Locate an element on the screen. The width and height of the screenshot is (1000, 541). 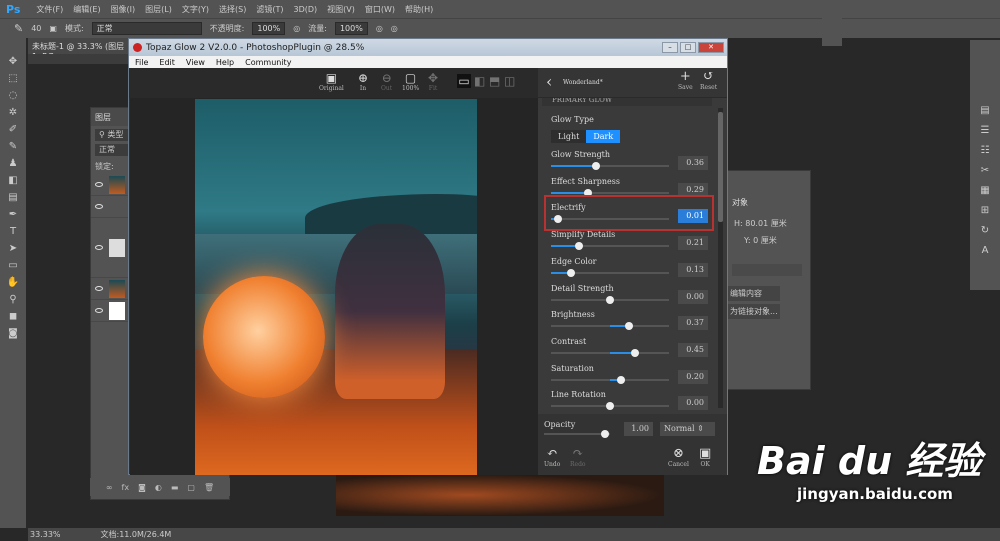
brush-panel-icon: ▣ is located at coordinates (53, 28).